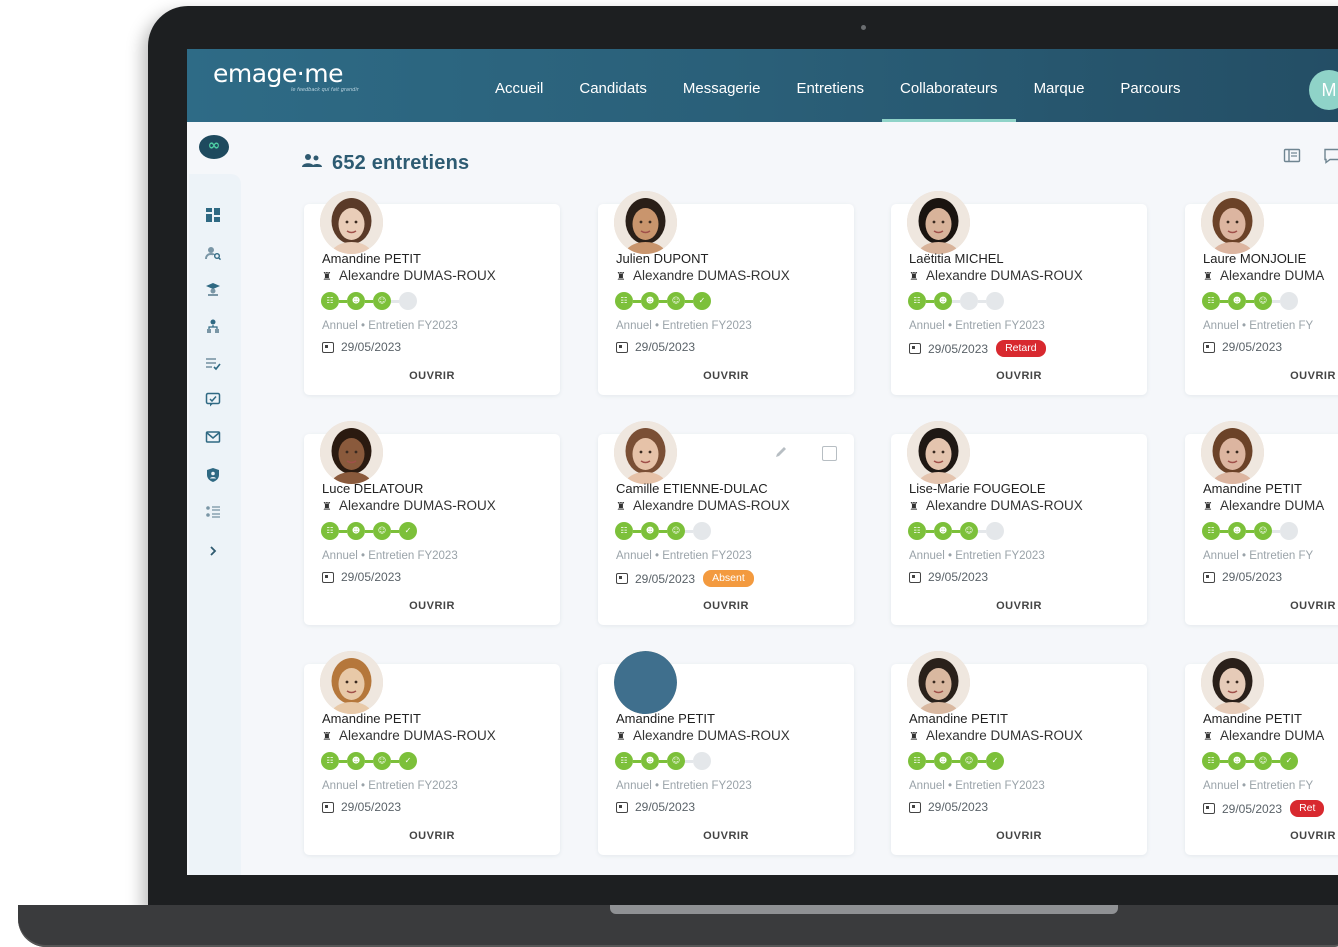 The image size is (1338, 947). What do you see at coordinates (213, 400) in the screenshot?
I see `review-icon` at bounding box center [213, 400].